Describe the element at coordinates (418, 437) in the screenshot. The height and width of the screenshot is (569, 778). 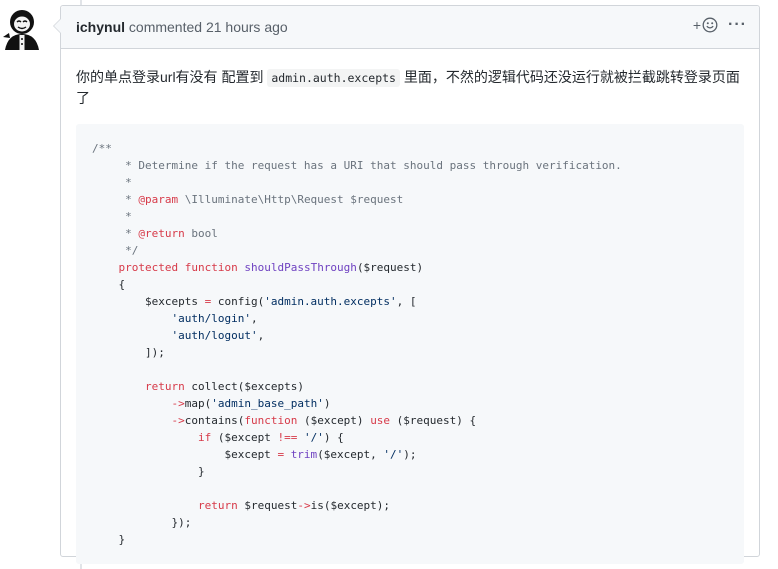
I see `code-line: if ($except !== '/') {` at that location.